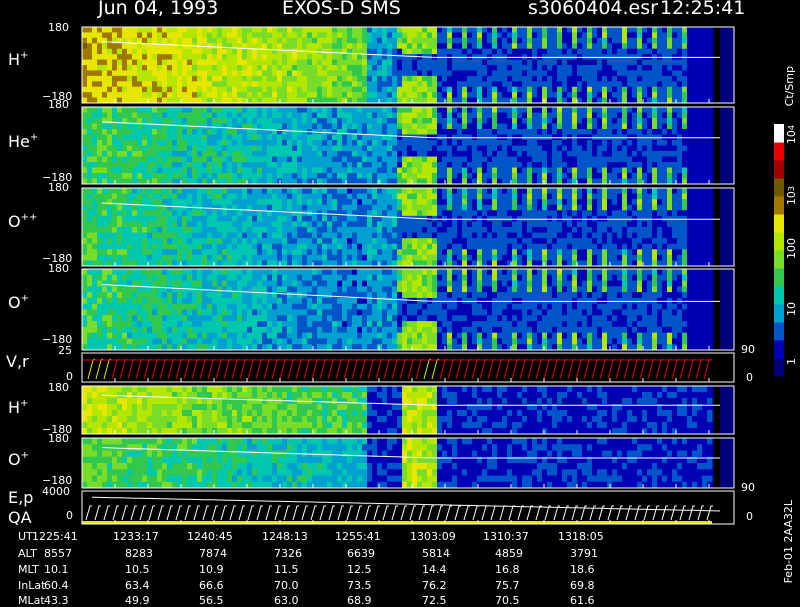 The width and height of the screenshot is (800, 607). Describe the element at coordinates (791, 248) in the screenshot. I see `colorbar-tick-100: 100` at that location.